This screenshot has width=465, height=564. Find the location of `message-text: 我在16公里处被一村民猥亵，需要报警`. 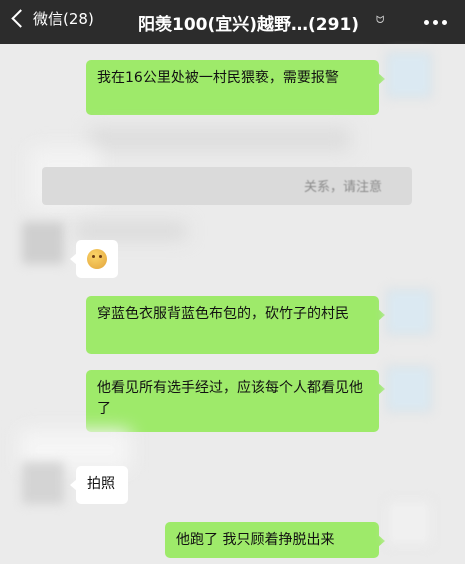

message-text: 我在16公里处被一村民猥亵，需要报警 is located at coordinates (218, 78).